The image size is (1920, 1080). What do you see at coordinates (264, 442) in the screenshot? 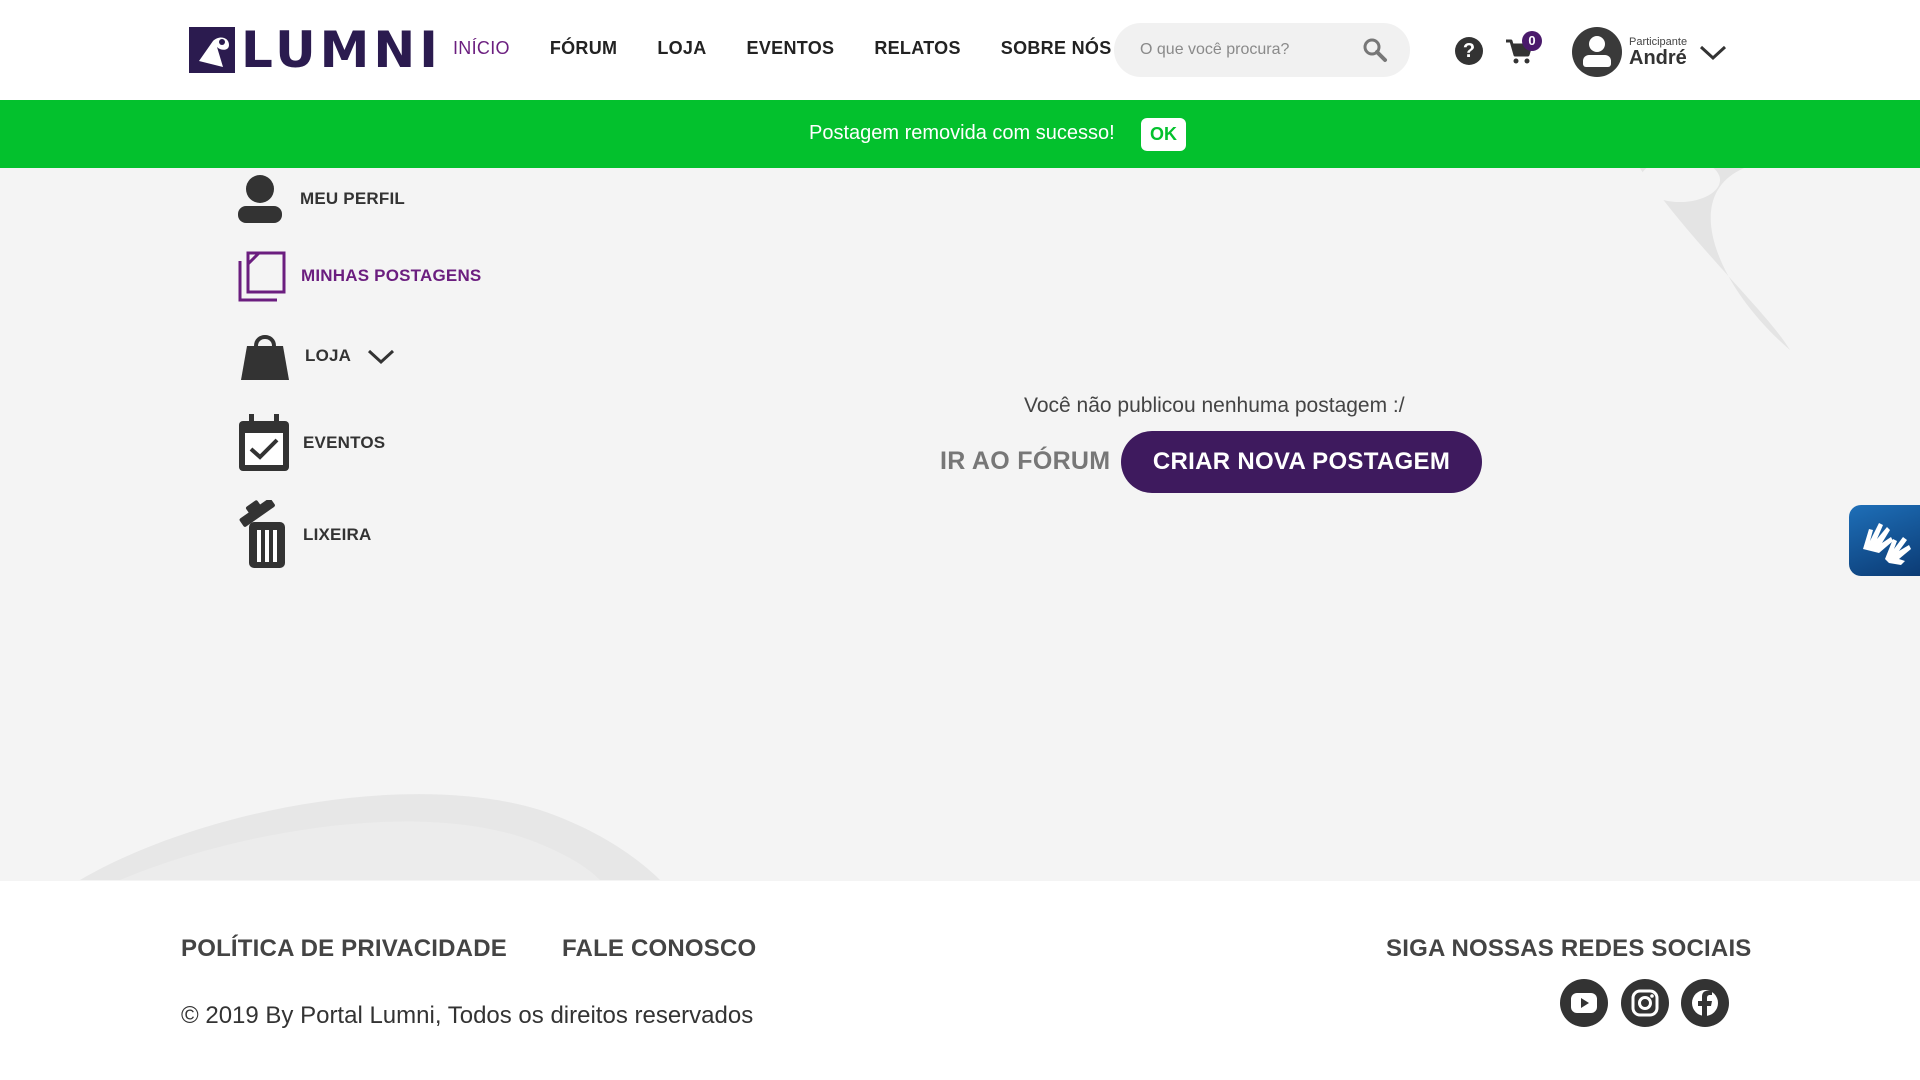
I see `calendar-check-icon` at bounding box center [264, 442].